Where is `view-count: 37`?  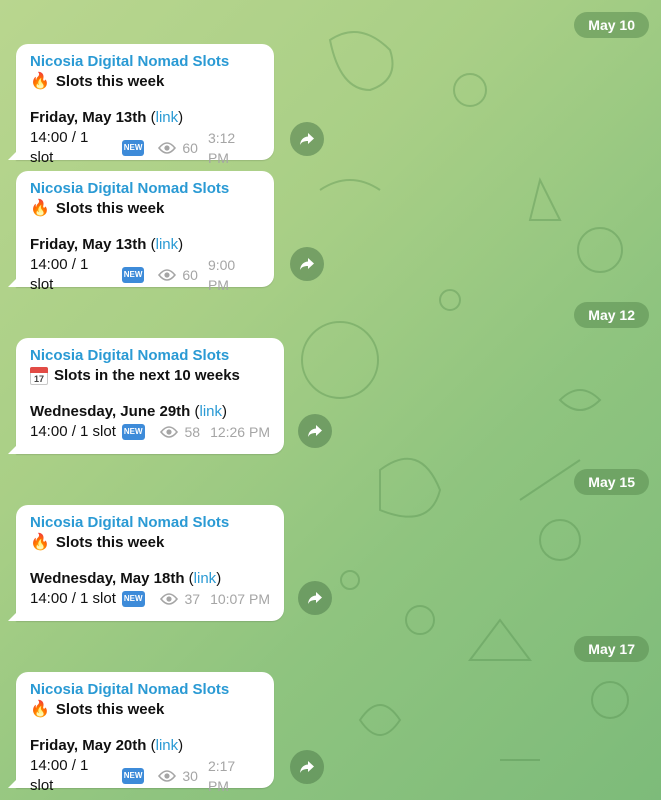
view-count: 37 is located at coordinates (192, 599).